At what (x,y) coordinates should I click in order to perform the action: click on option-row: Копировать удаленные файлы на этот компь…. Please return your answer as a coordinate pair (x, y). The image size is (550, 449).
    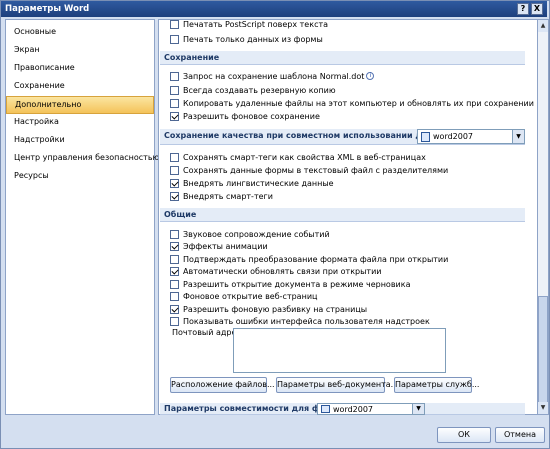
    Looking at the image, I should click on (352, 103).